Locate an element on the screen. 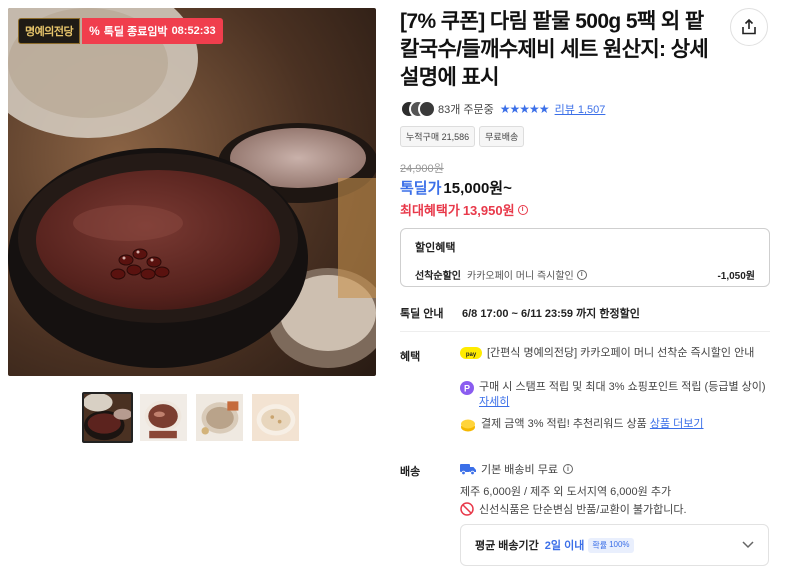 This screenshot has width=800, height=583. svg-text: P is located at coordinates (467, 389).